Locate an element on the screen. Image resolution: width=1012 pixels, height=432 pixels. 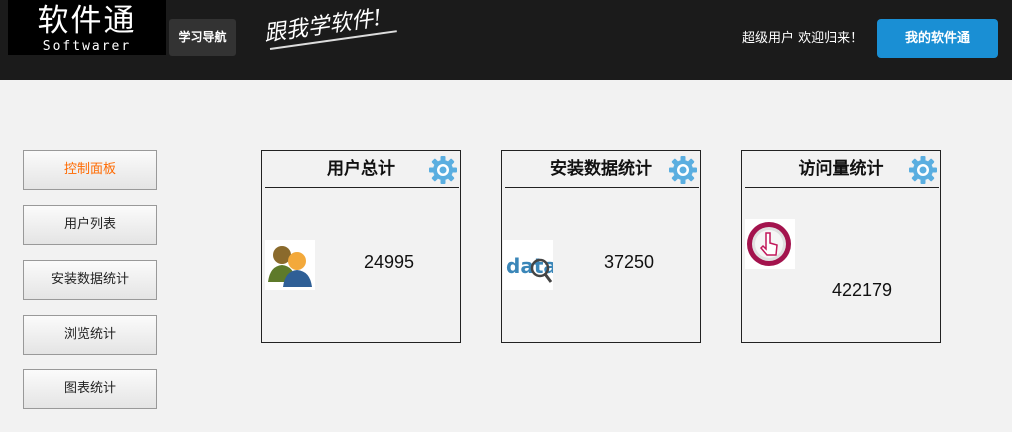
visit-stats-value: 422179 is located at coordinates (862, 290).